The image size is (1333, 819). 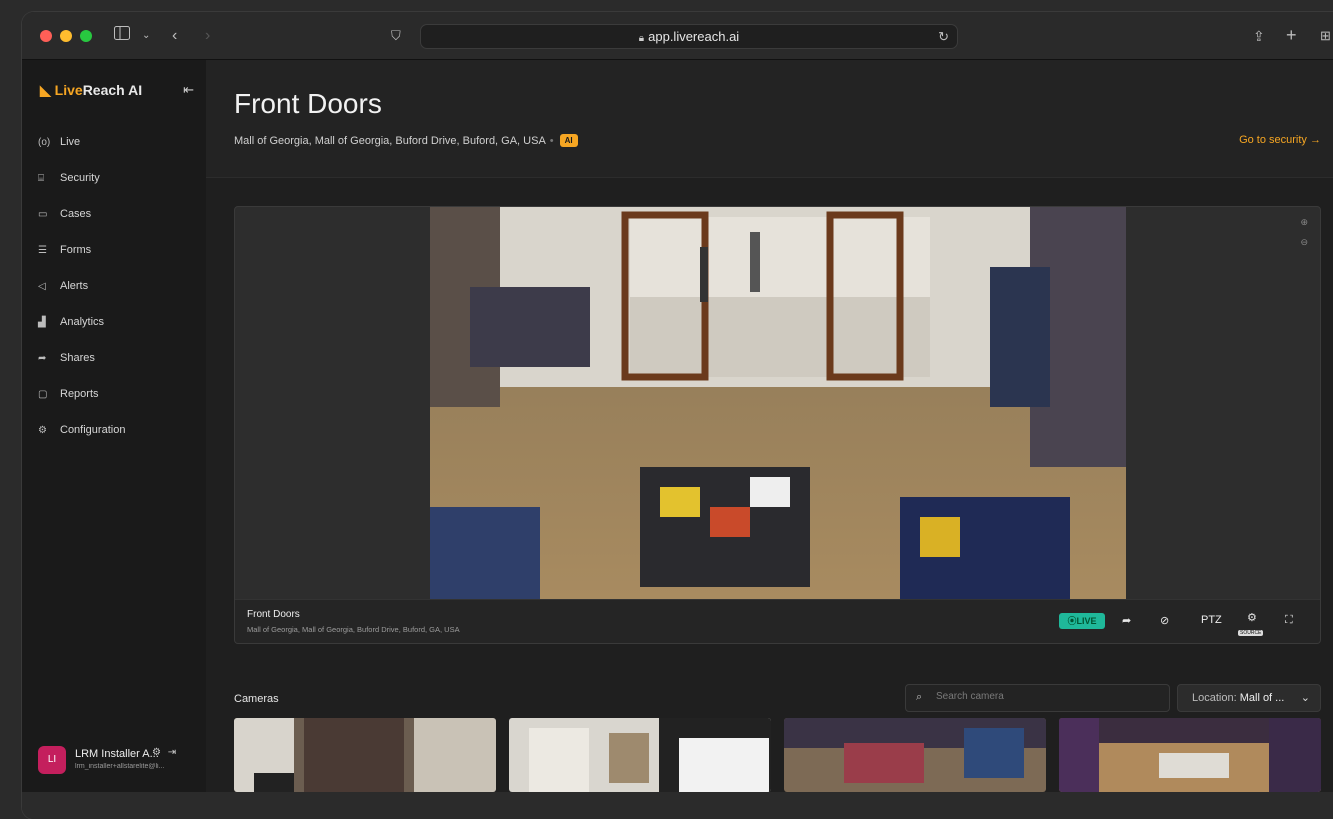 What do you see at coordinates (156, 752) in the screenshot?
I see `settings-gear-icon: ⚙` at bounding box center [156, 752].